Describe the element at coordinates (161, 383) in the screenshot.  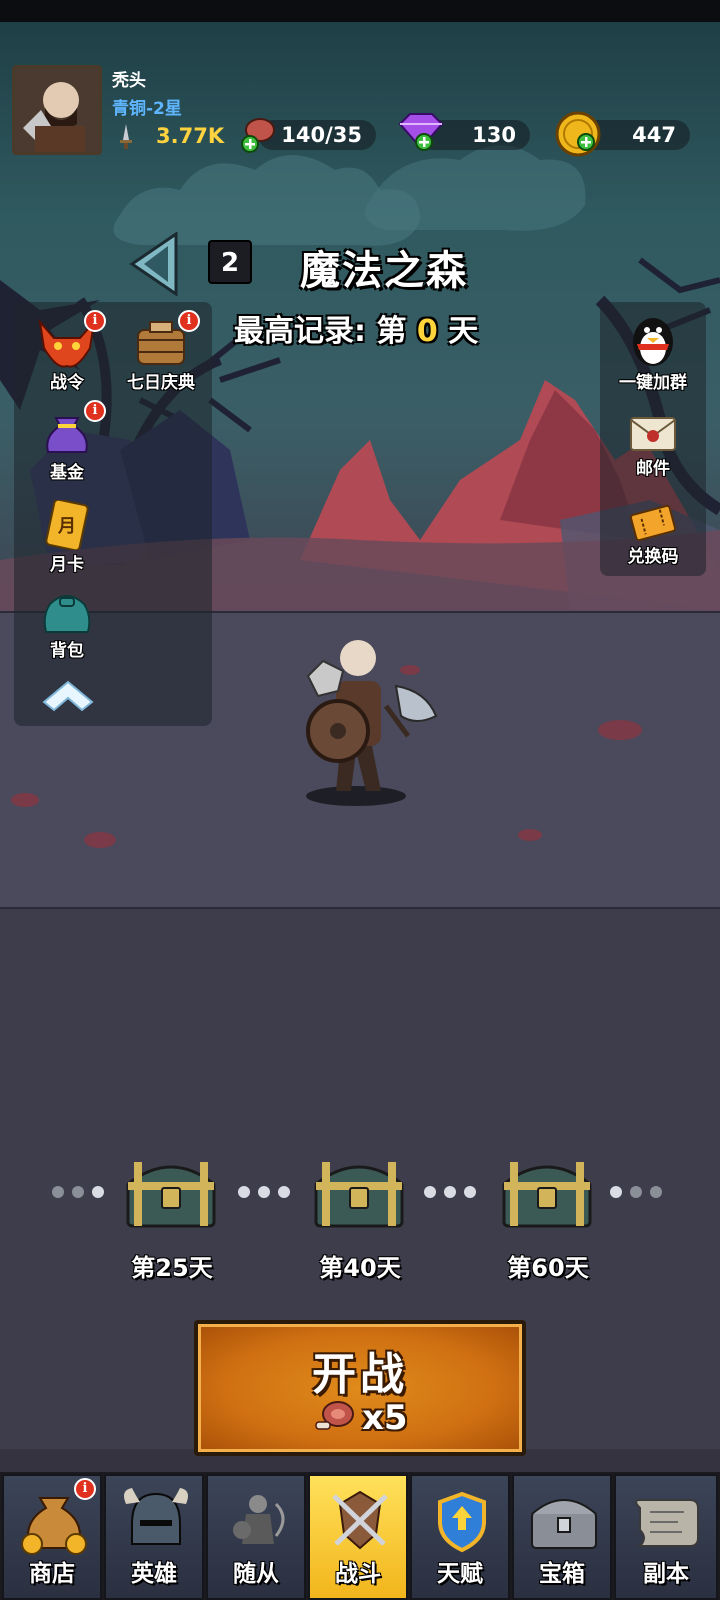
I see `seven-day-event-label: 七日庆典` at that location.